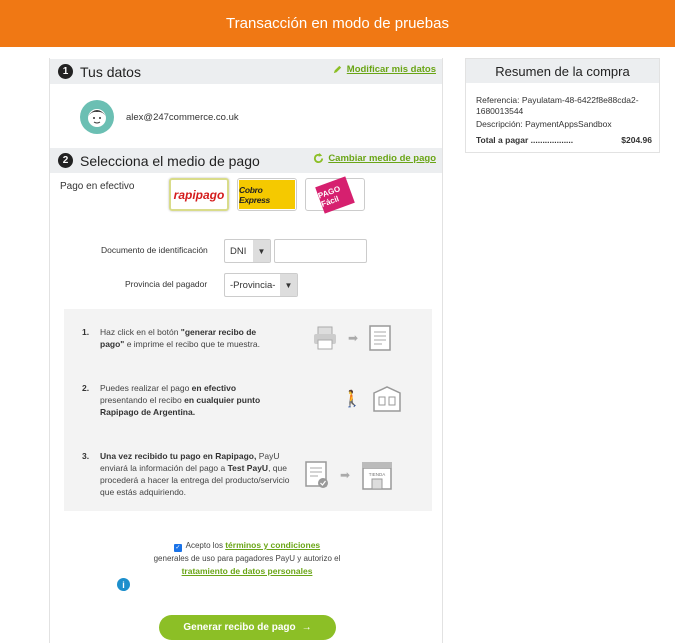  Describe the element at coordinates (337, 69) in the screenshot. I see `pencil-icon` at that location.